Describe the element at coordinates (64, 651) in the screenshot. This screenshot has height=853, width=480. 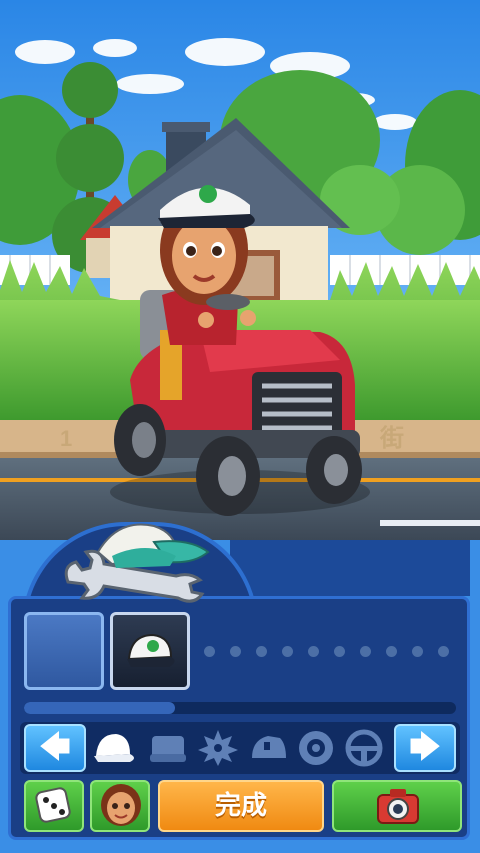
I see `item-slot-empty` at that location.